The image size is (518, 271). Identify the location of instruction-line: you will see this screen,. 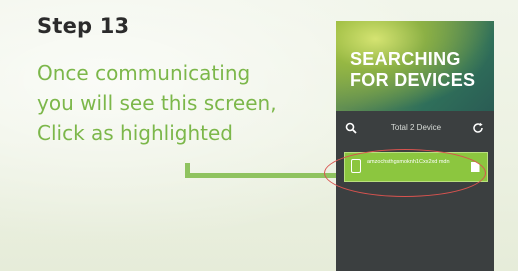
(157, 103).